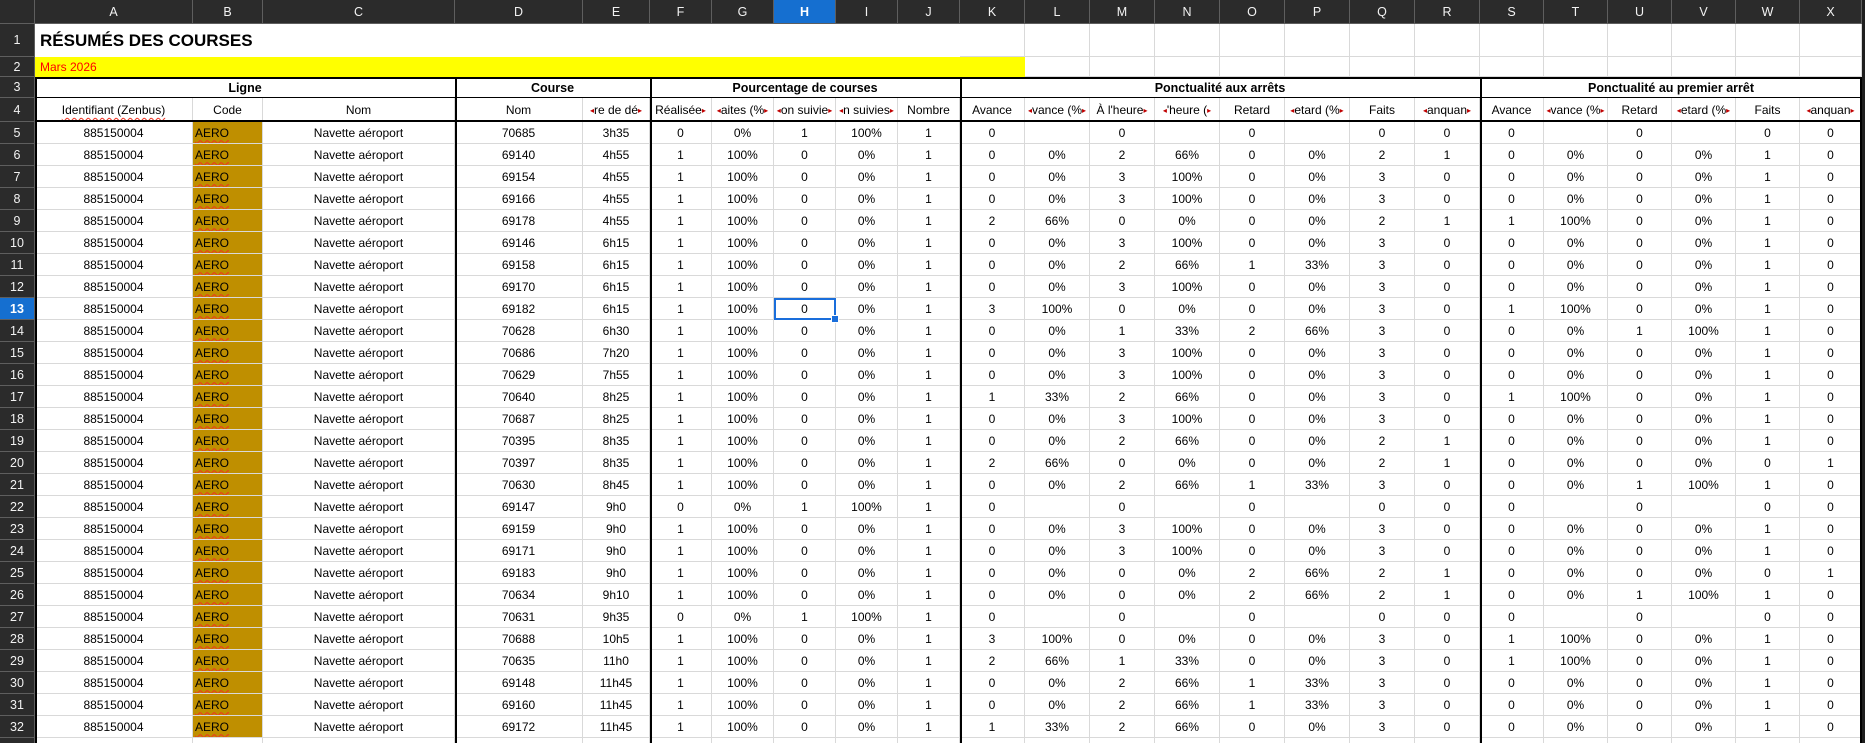 The width and height of the screenshot is (1865, 743). What do you see at coordinates (743, 155) in the screenshot?
I see `cell-G6: 100%` at bounding box center [743, 155].